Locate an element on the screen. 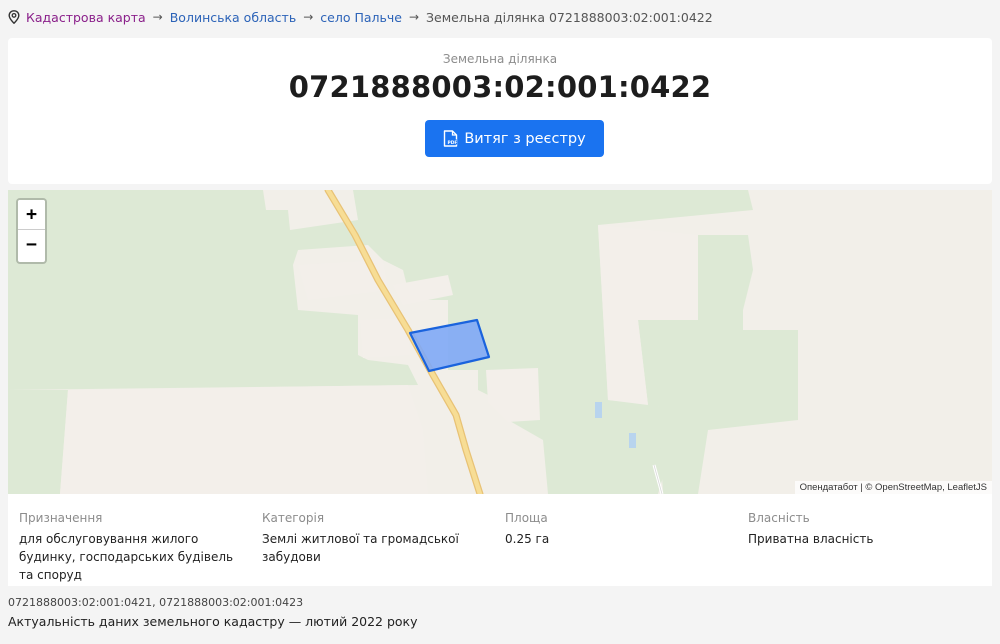 The width and height of the screenshot is (1000, 644). info-category-title: Категорія is located at coordinates (293, 518).